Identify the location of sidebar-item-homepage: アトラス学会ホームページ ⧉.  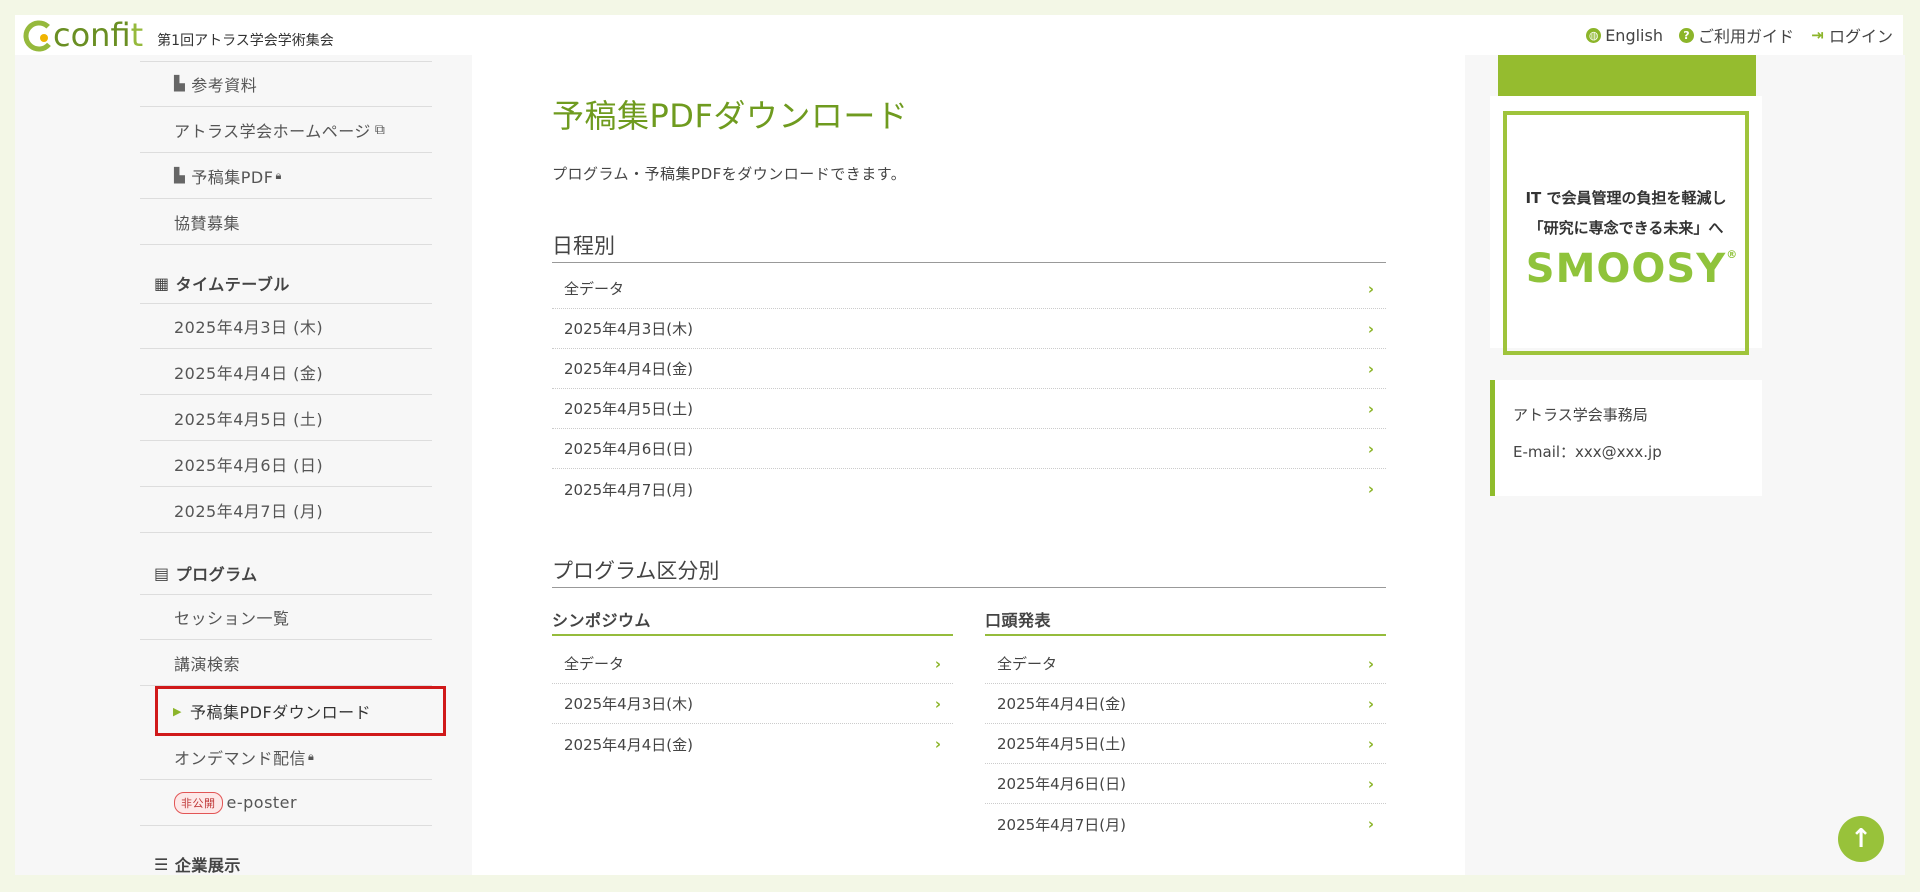
(286, 130).